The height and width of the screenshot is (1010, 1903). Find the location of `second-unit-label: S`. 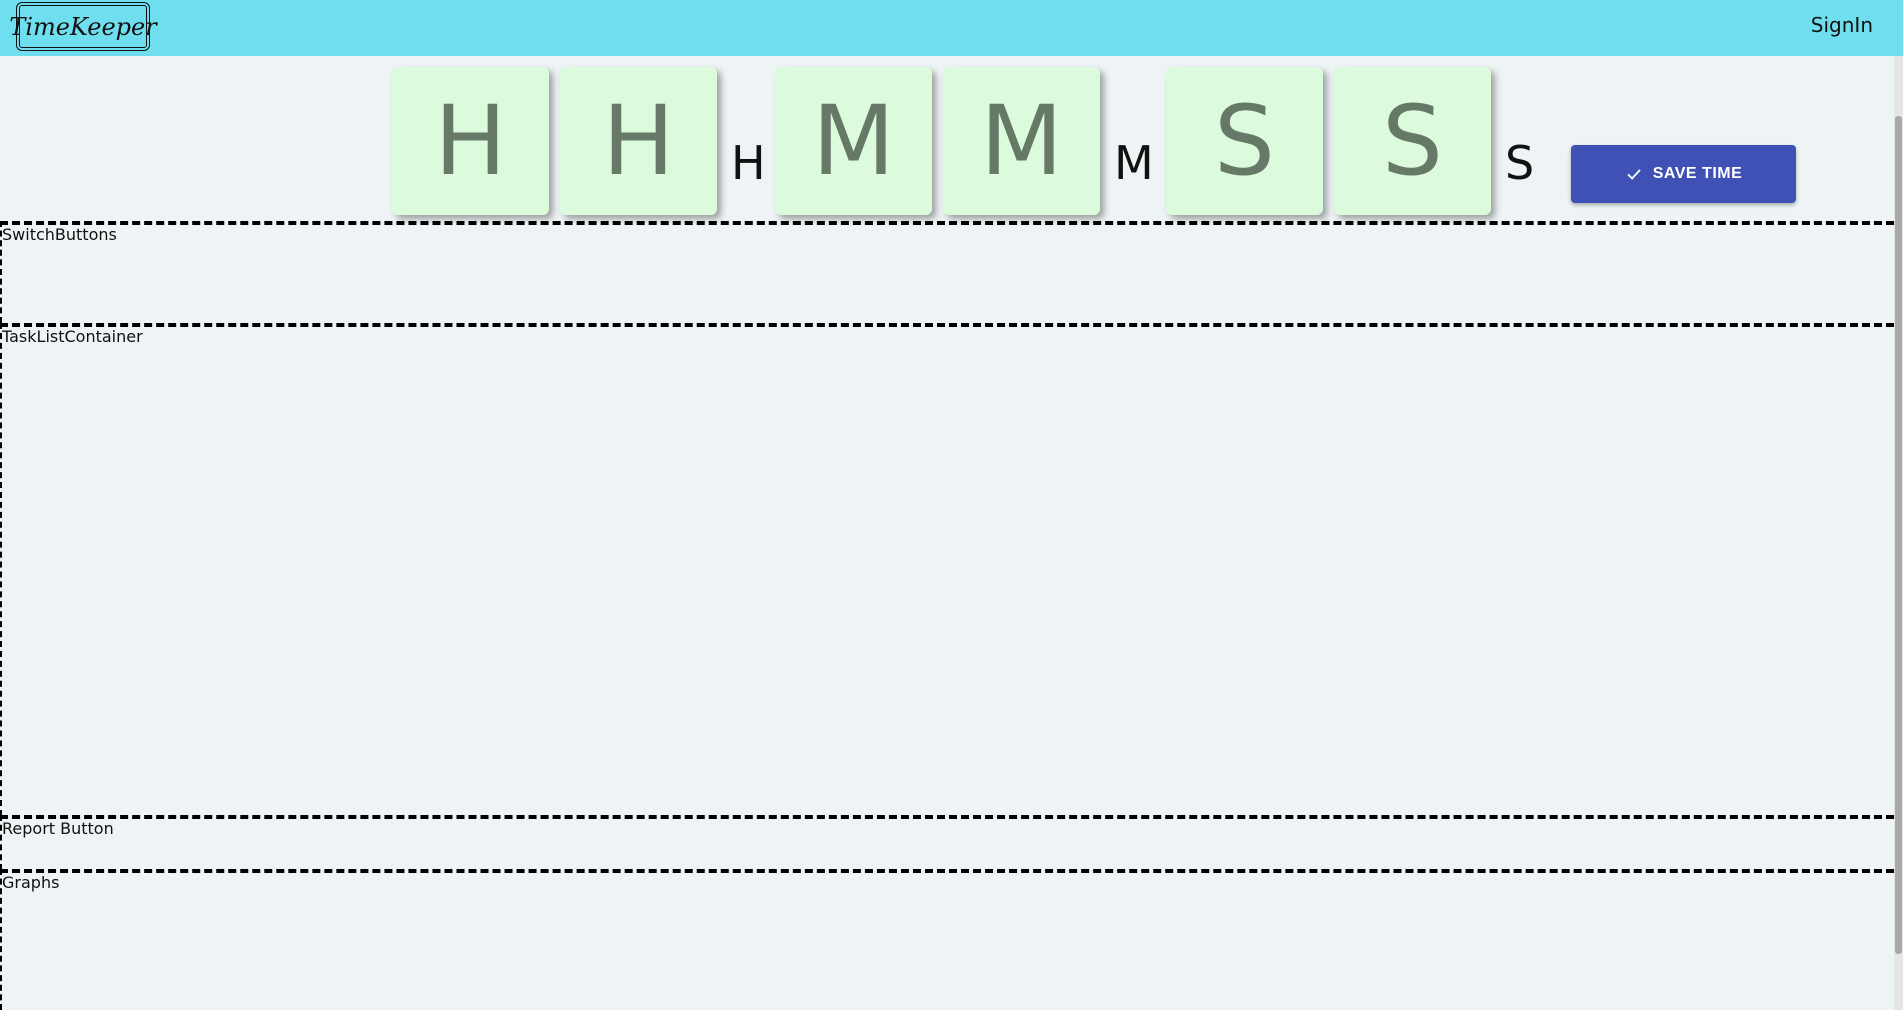

second-unit-label: S is located at coordinates (1520, 163).